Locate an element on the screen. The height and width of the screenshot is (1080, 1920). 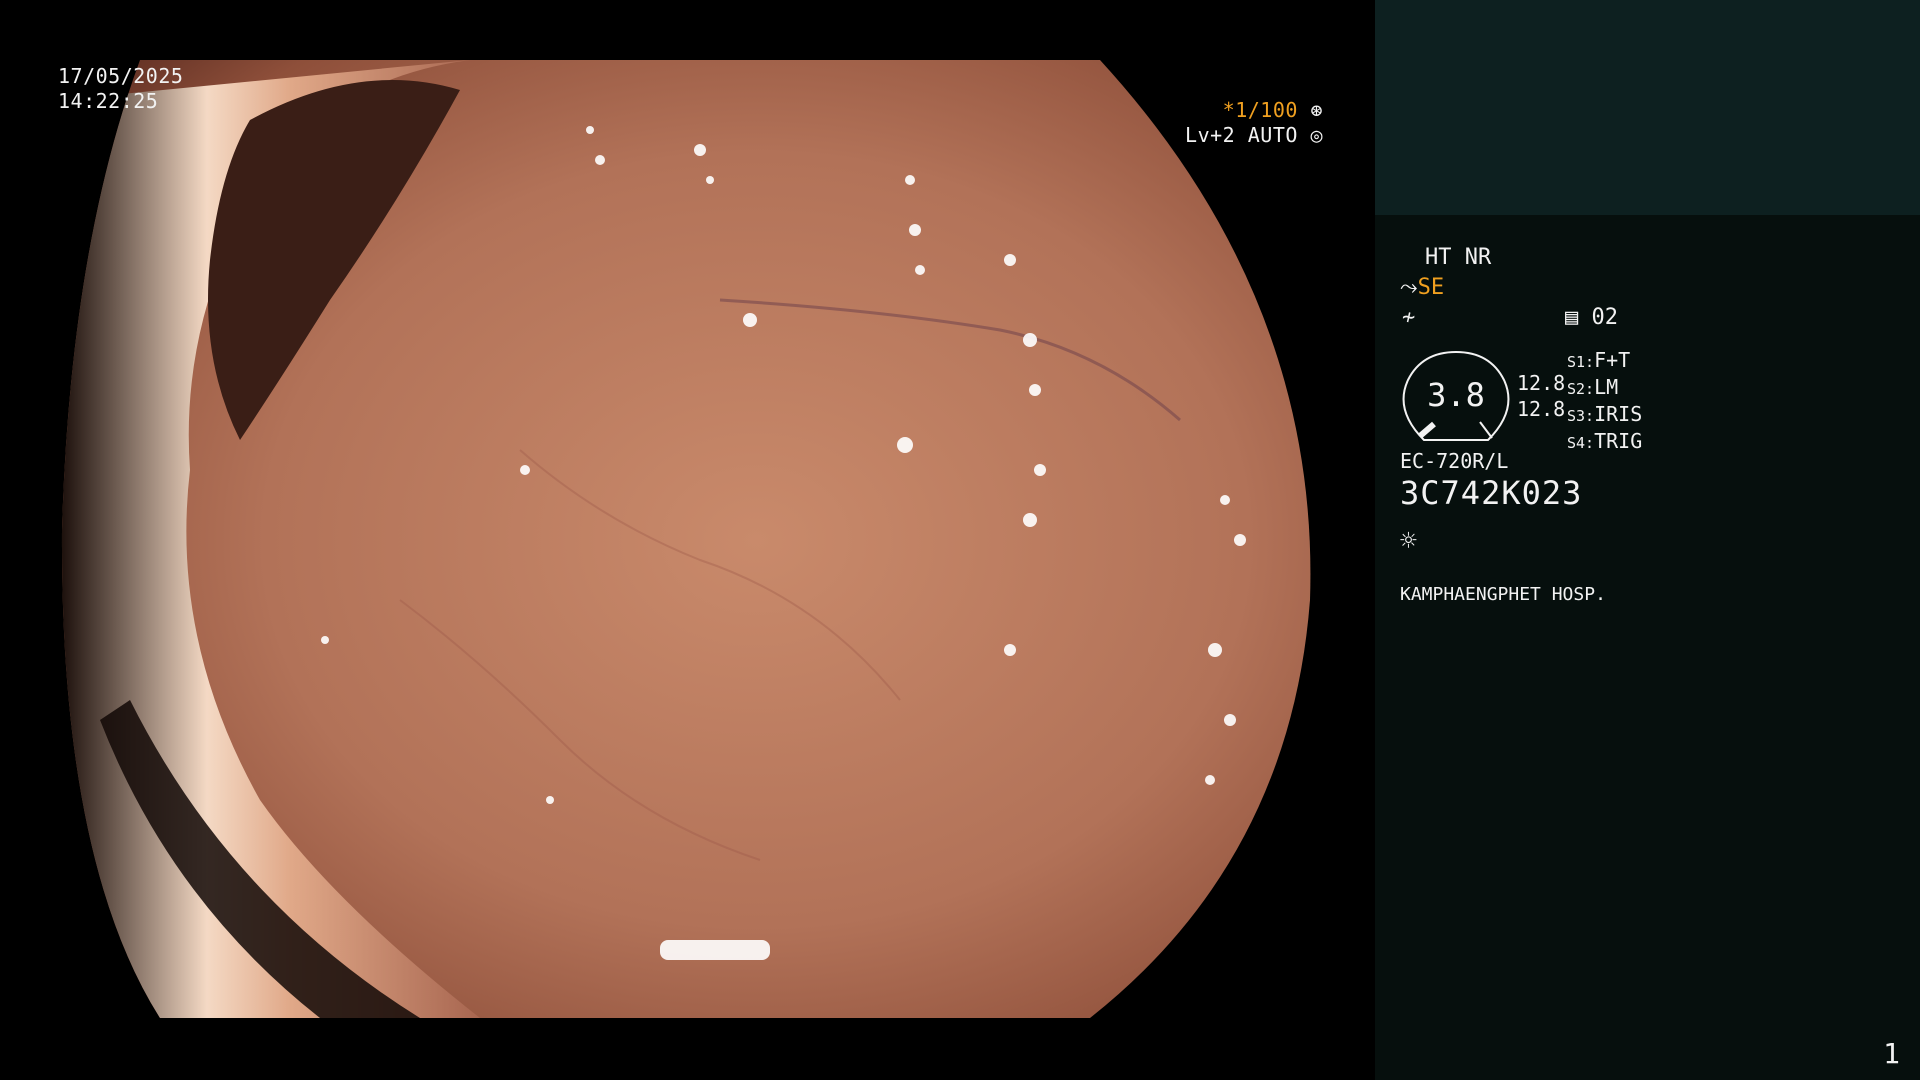
structure-mode-label: SE is located at coordinates (1431, 287).